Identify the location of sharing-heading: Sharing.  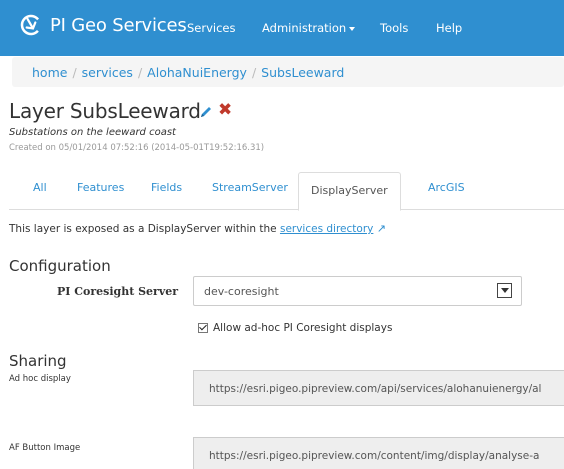
(38, 361).